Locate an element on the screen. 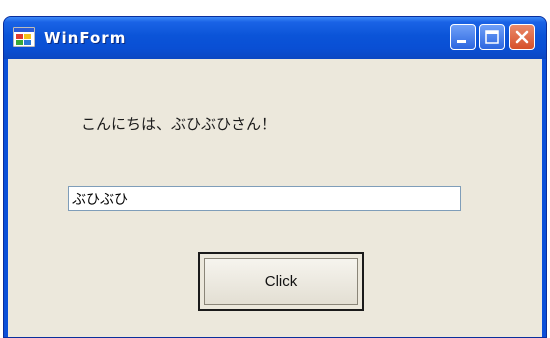  window-title: WinForm is located at coordinates (85, 38).